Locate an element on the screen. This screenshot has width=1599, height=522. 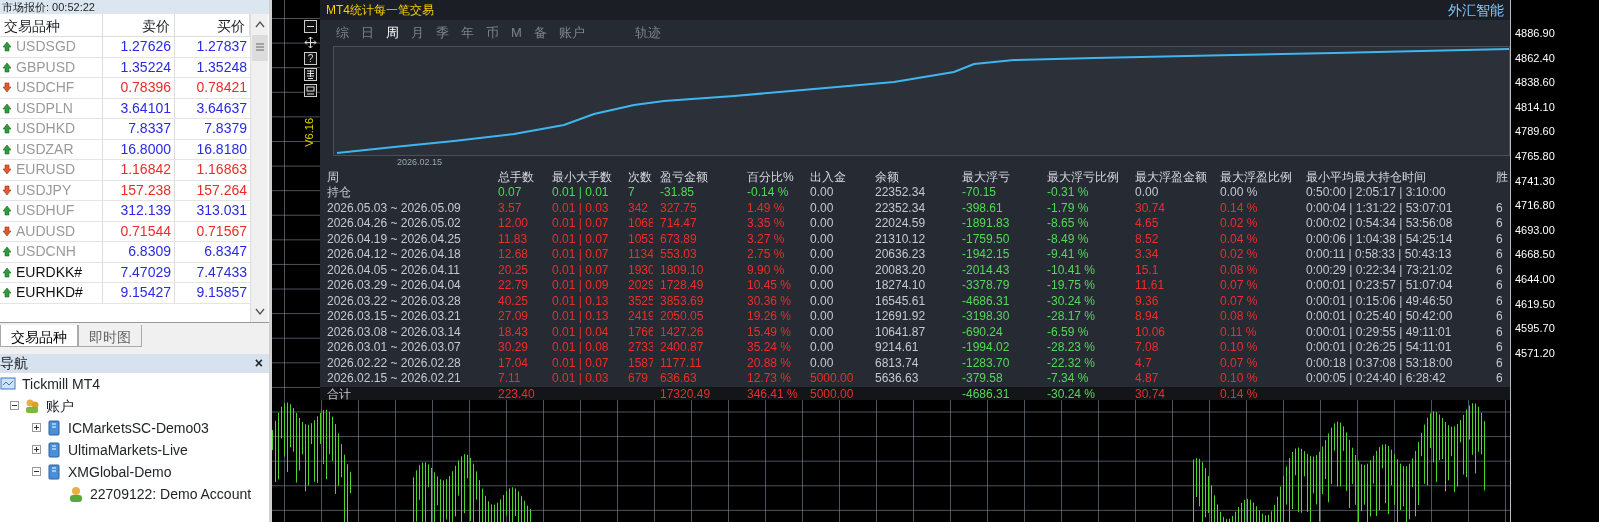
period-tab: 备 is located at coordinates (540, 33).